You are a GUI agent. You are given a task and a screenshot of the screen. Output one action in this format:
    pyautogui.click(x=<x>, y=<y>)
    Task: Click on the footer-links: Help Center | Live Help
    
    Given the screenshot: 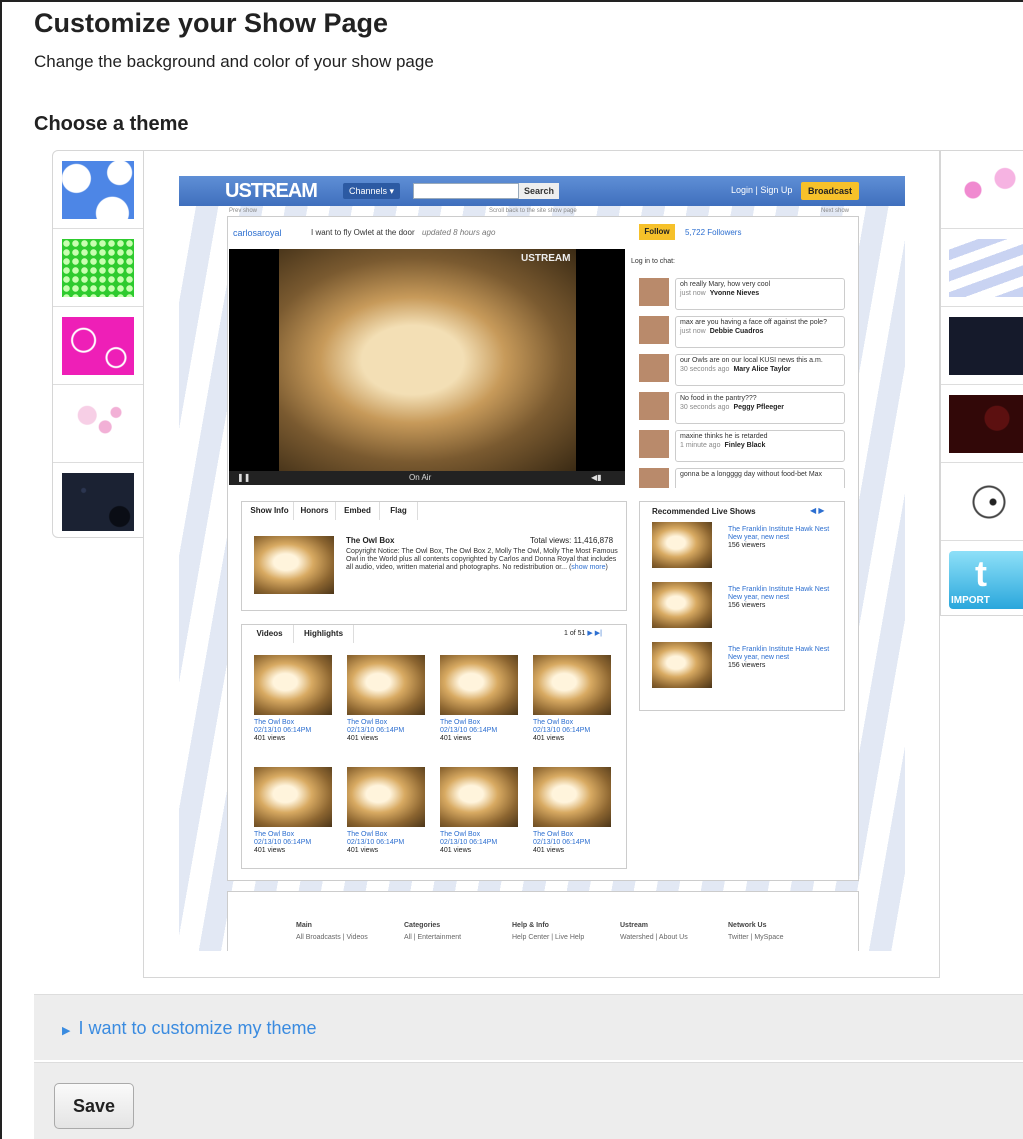 What is the action you would take?
    pyautogui.click(x=548, y=937)
    